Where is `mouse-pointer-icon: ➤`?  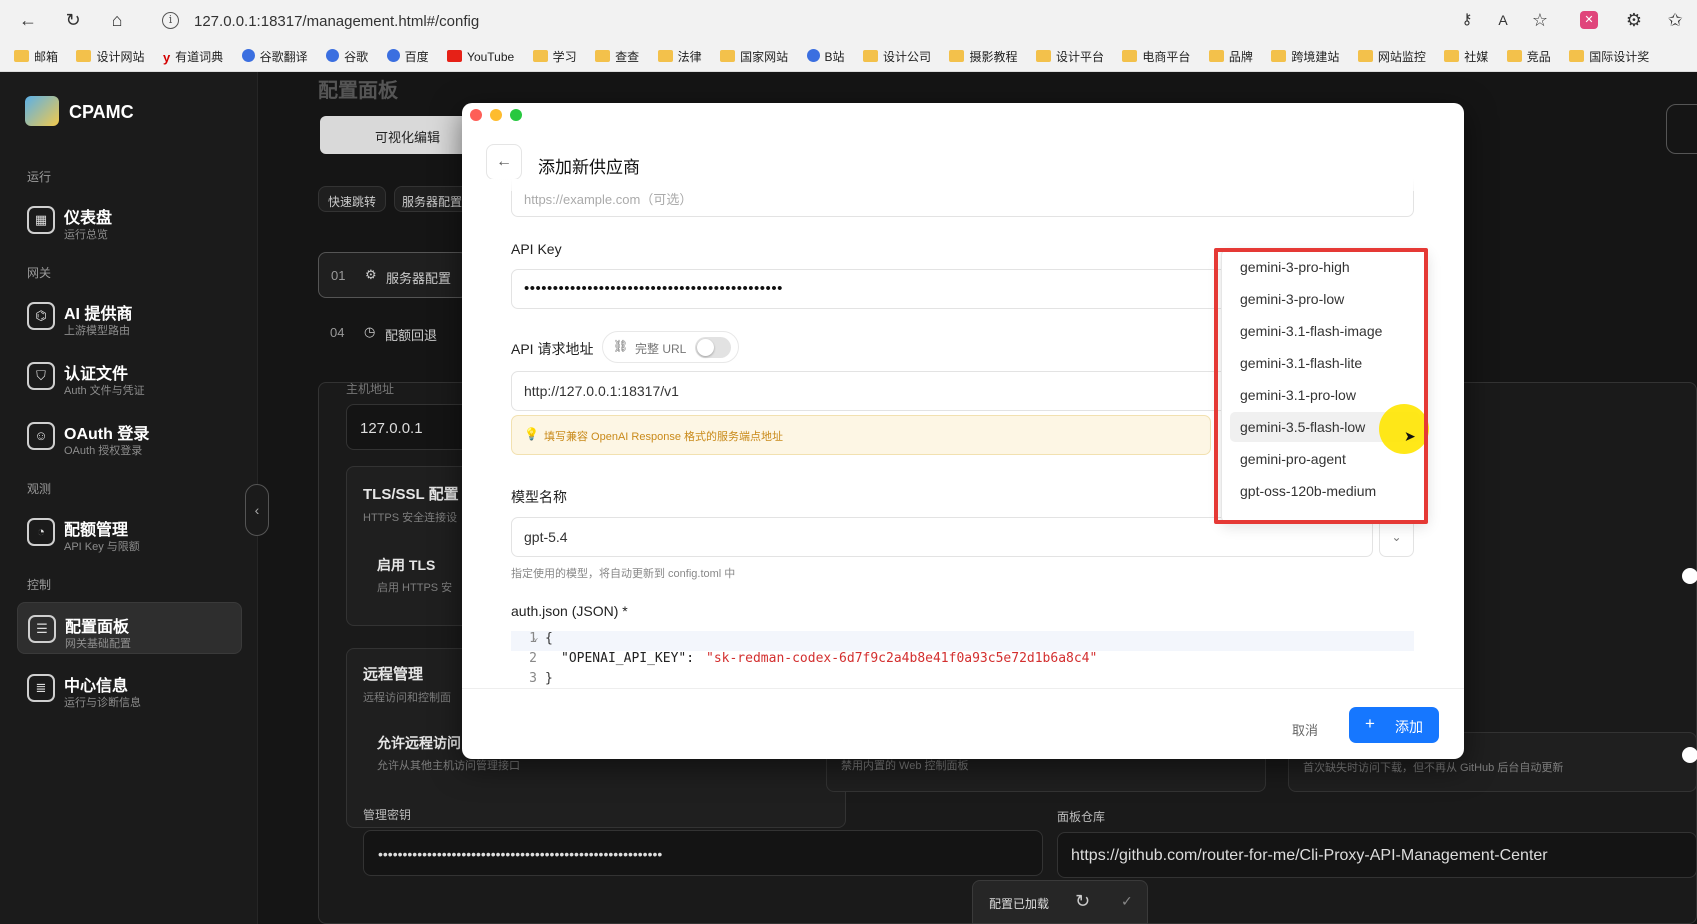 mouse-pointer-icon: ➤ is located at coordinates (1410, 436).